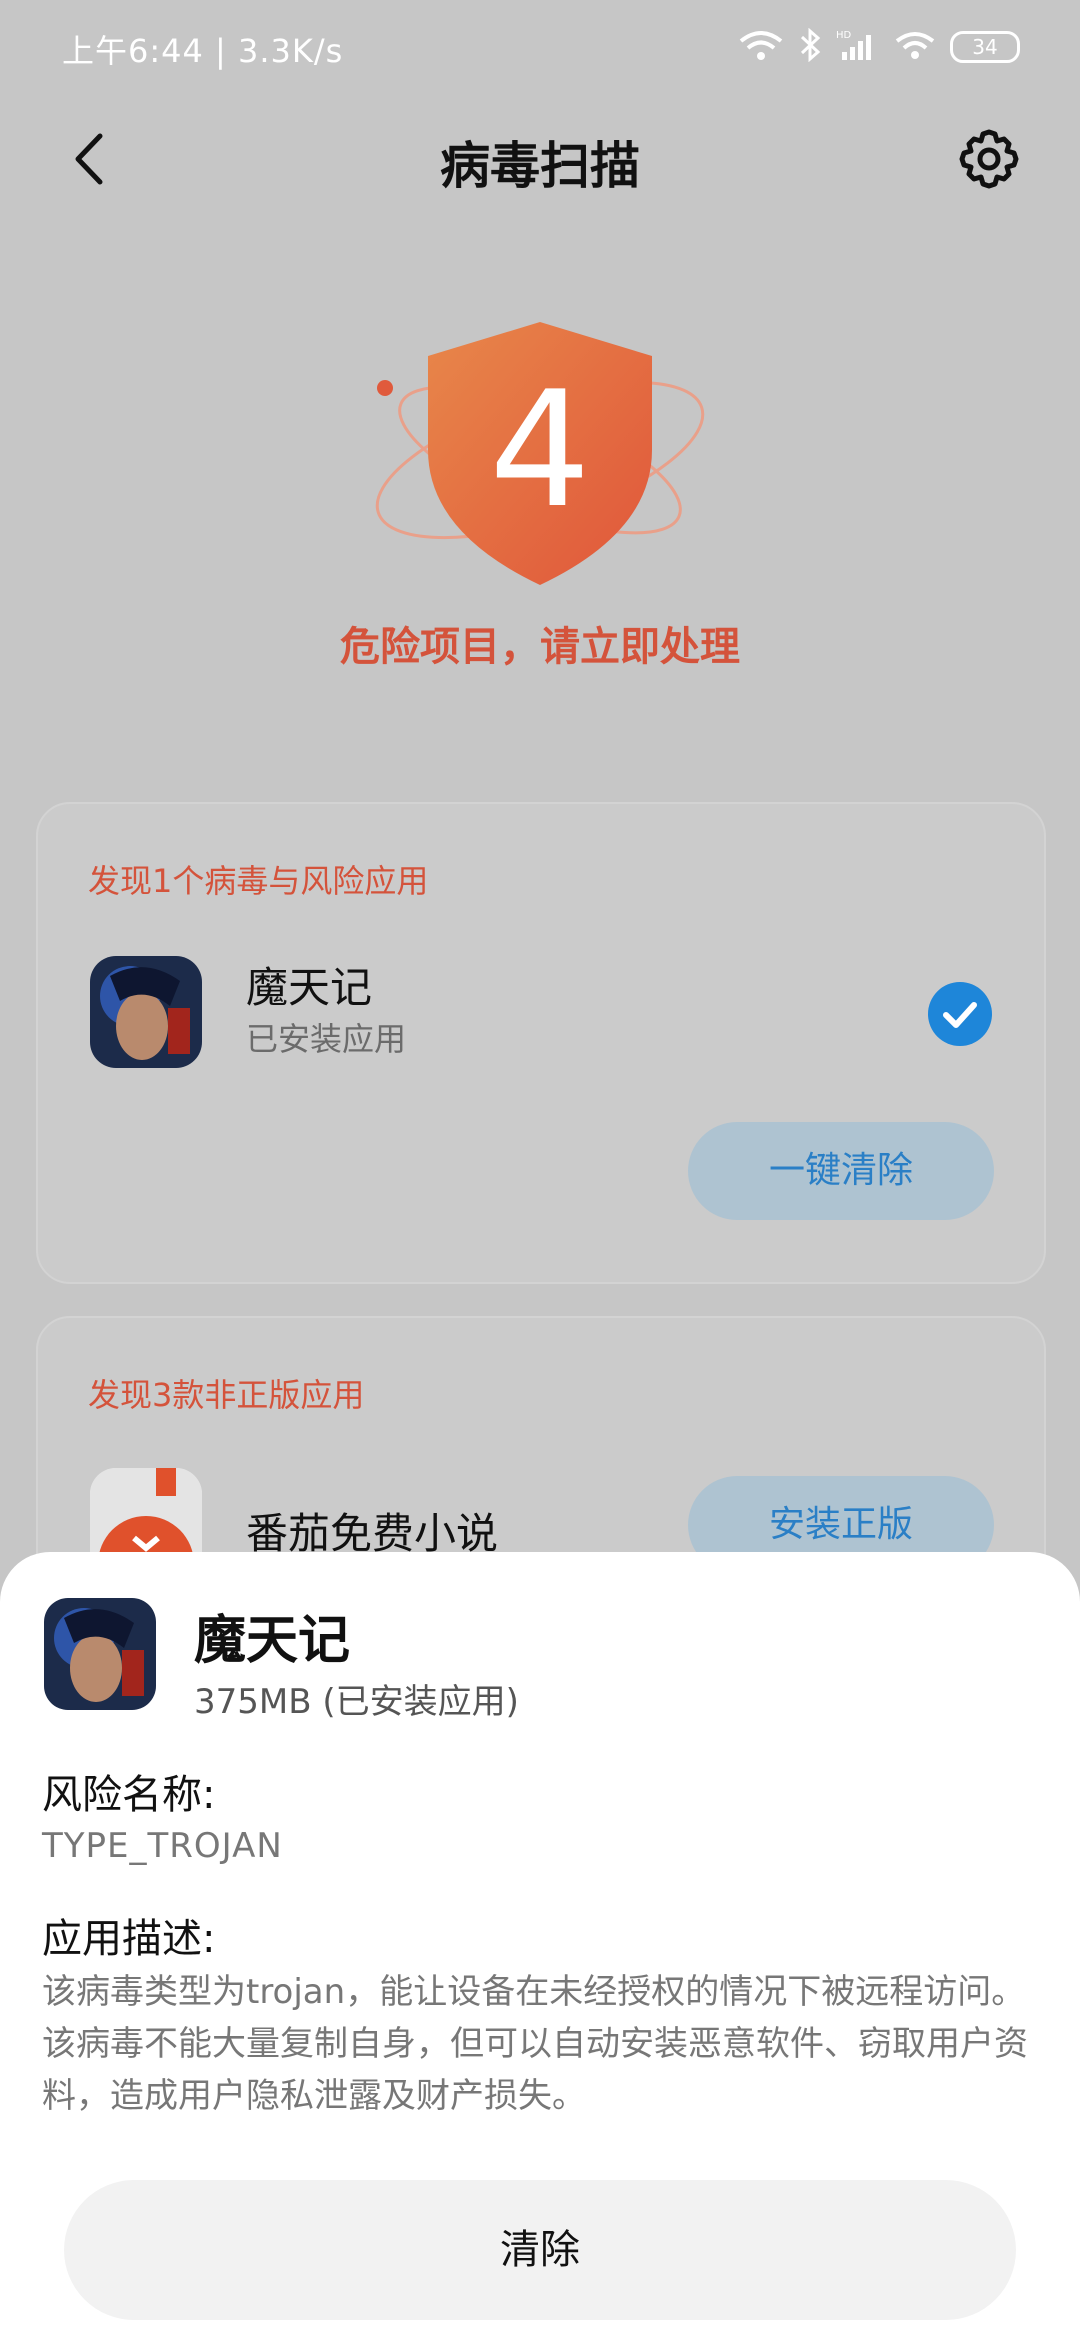  Describe the element at coordinates (844, 35) in the screenshot. I see `svg-text: HD` at that location.